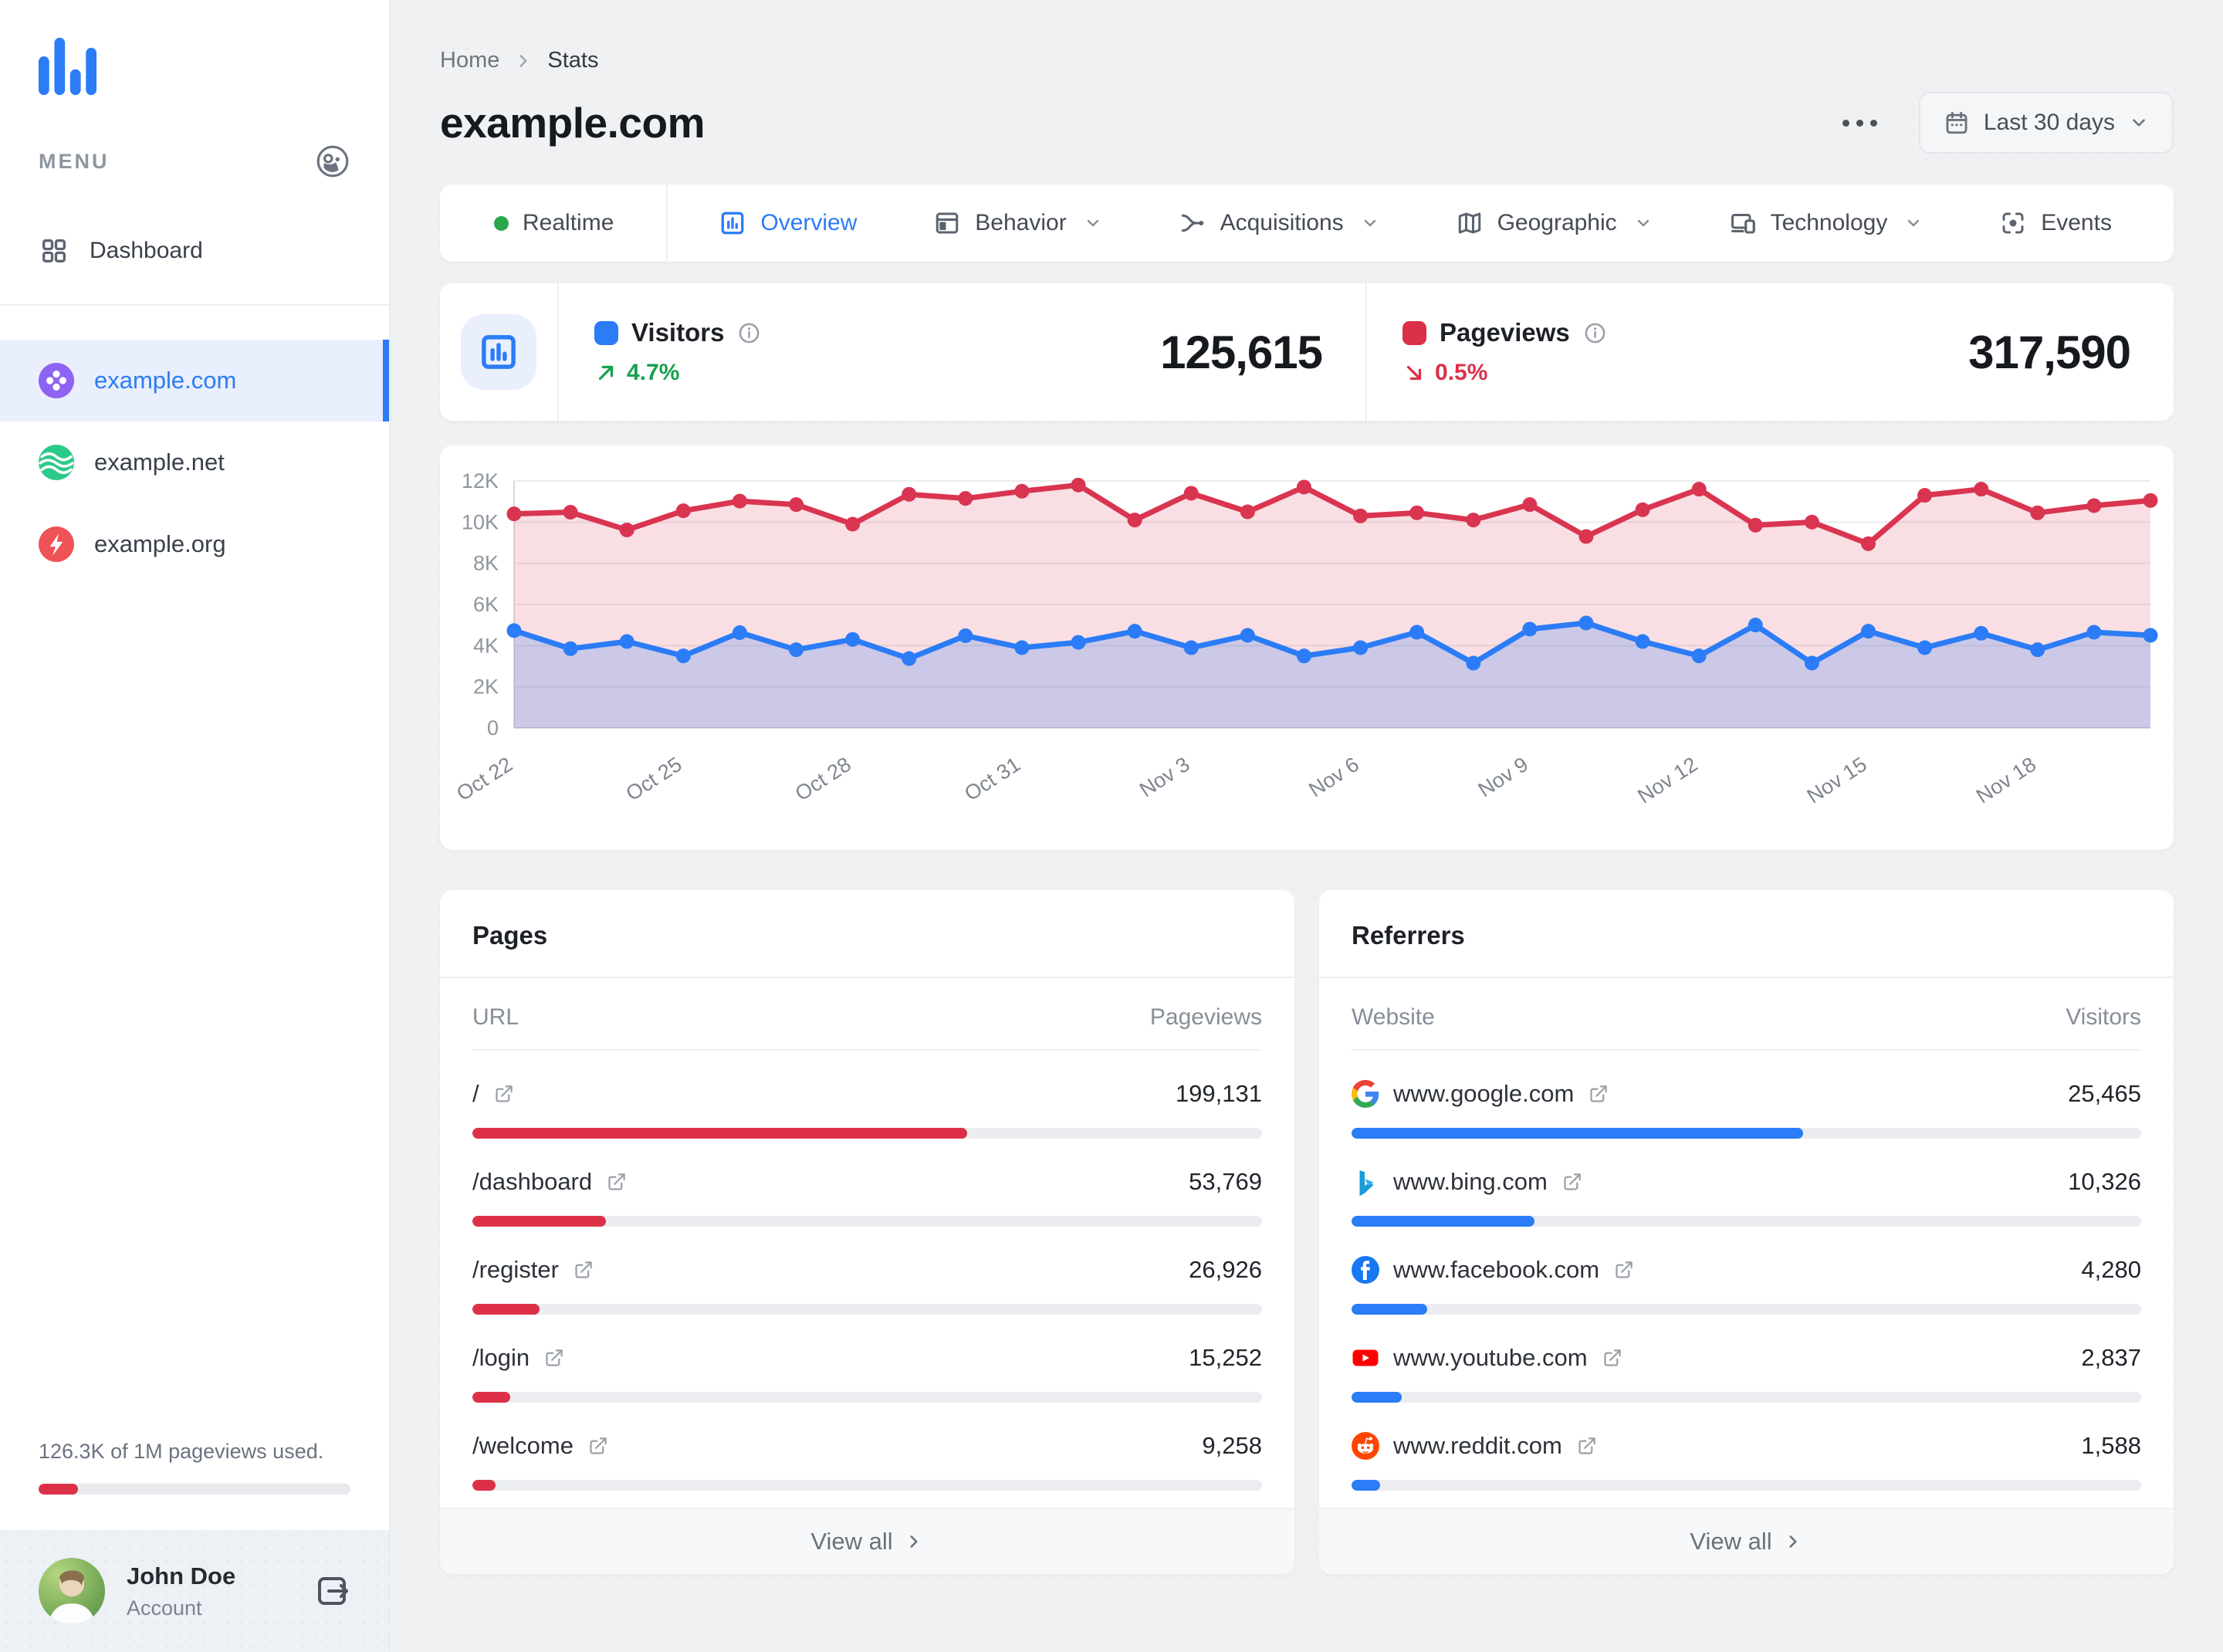 This screenshot has width=2223, height=1652. Describe the element at coordinates (469, 60) in the screenshot. I see `breadcrumb-home: Home` at that location.